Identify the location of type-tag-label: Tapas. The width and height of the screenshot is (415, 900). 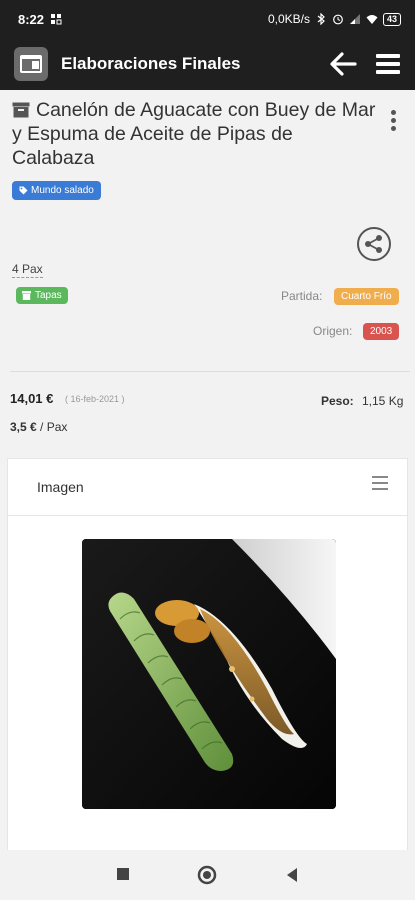
(48, 295).